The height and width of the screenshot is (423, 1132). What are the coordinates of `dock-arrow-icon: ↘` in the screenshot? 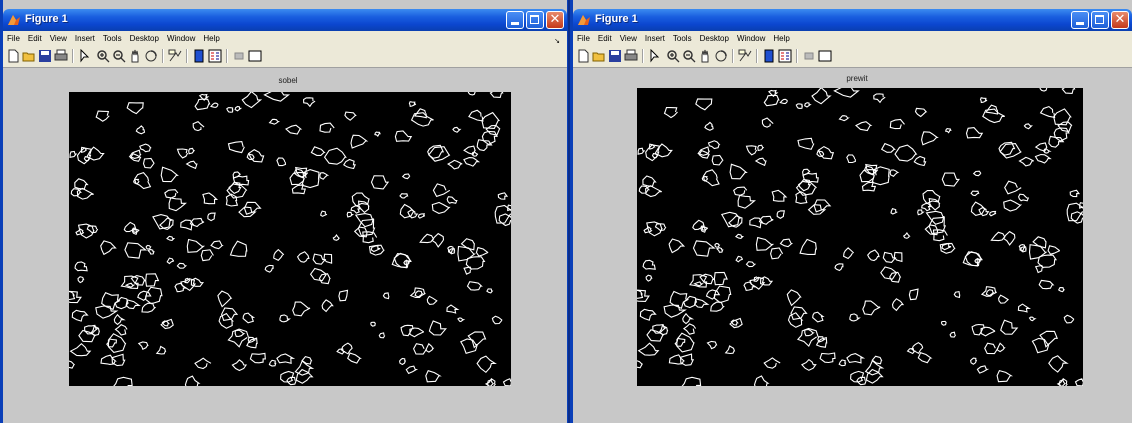 It's located at (557, 39).